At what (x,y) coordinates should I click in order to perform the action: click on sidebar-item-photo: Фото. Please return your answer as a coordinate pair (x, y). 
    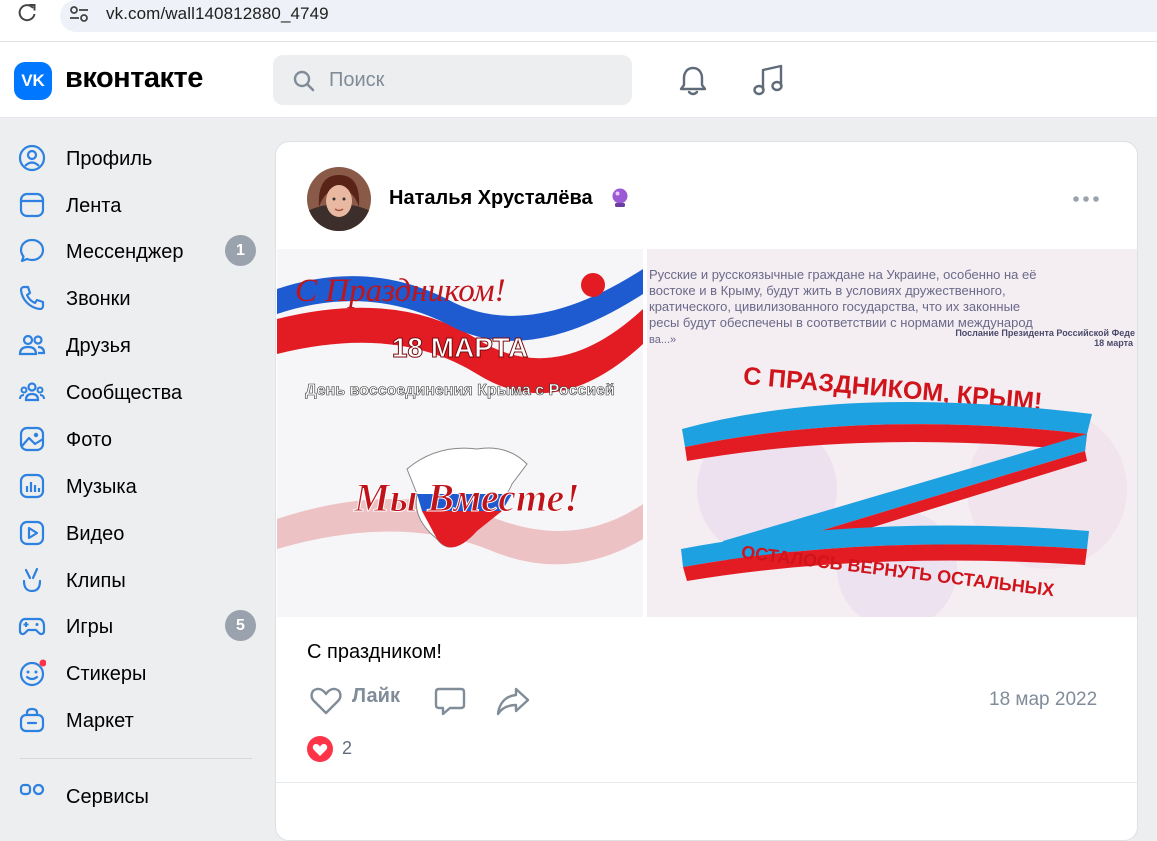
    Looking at the image, I should click on (139, 439).